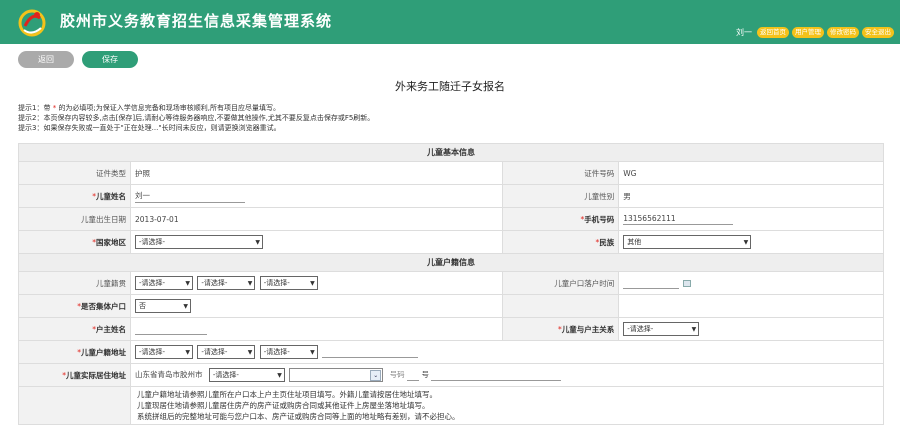 The image size is (900, 444). Describe the element at coordinates (751, 196) in the screenshot. I see `gender-value: 男` at that location.